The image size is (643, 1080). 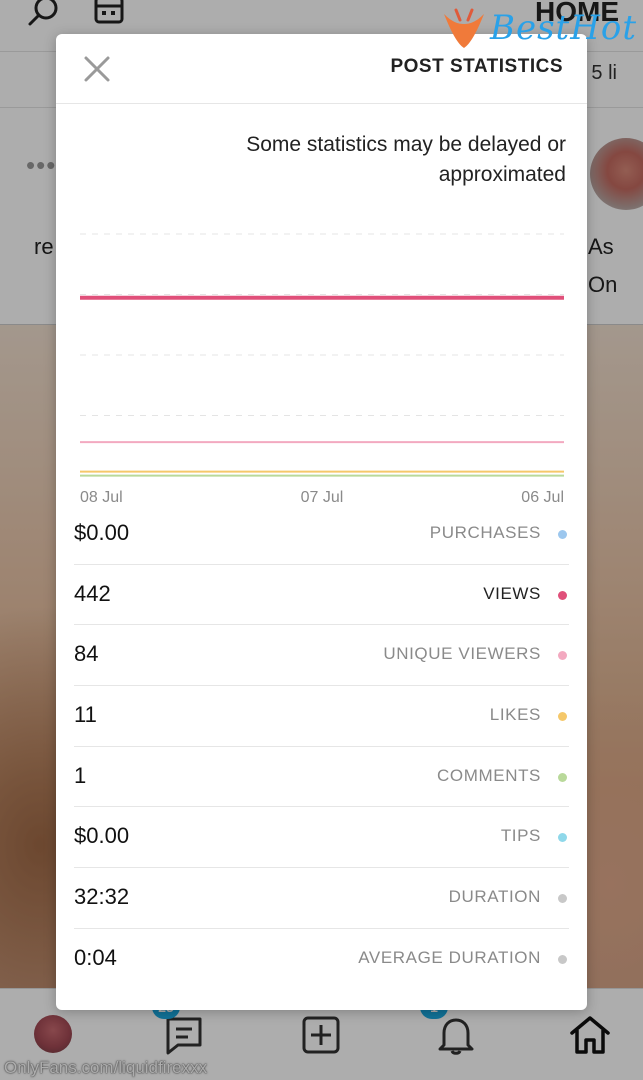 What do you see at coordinates (512, 593) in the screenshot?
I see `stat-label: VIEWS` at bounding box center [512, 593].